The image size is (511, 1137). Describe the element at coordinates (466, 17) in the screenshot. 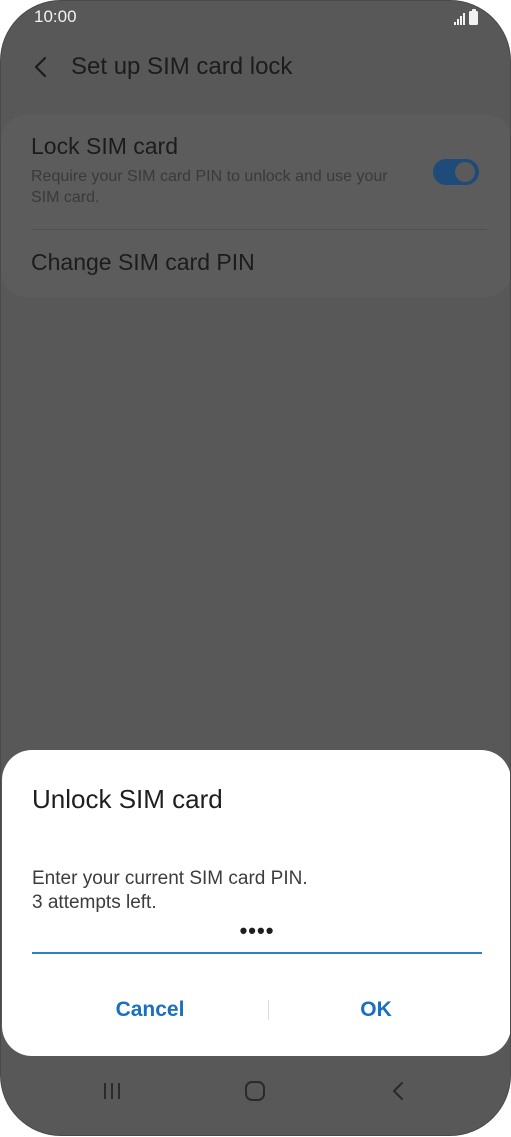

I see `status-icons` at that location.